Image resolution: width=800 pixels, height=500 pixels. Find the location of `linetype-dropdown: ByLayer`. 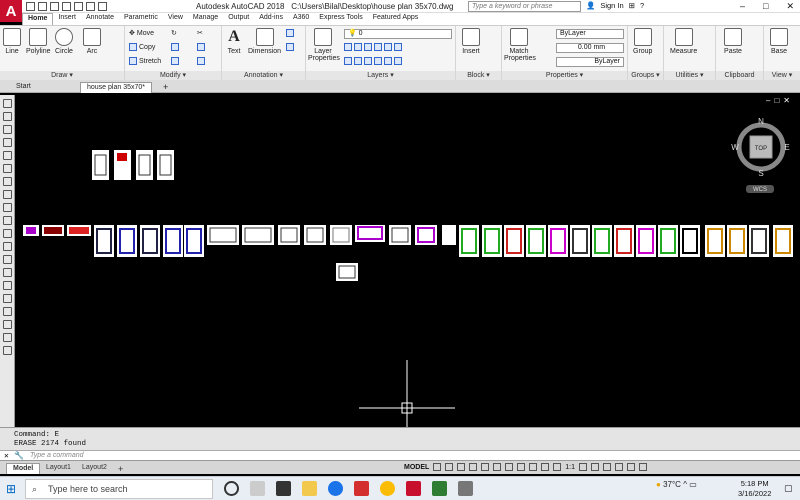

linetype-dropdown: ByLayer is located at coordinates (590, 62).